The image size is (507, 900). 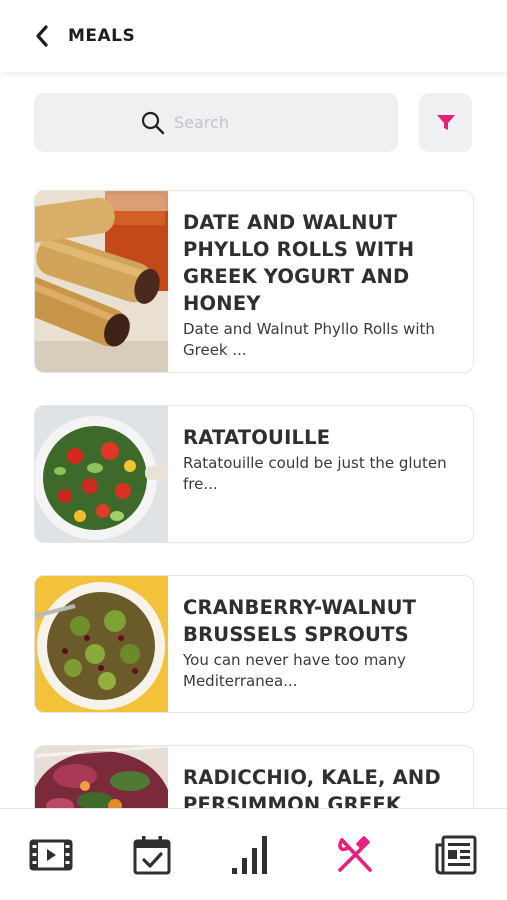 What do you see at coordinates (101, 474) in the screenshot?
I see `meal-image-ratatouille` at bounding box center [101, 474].